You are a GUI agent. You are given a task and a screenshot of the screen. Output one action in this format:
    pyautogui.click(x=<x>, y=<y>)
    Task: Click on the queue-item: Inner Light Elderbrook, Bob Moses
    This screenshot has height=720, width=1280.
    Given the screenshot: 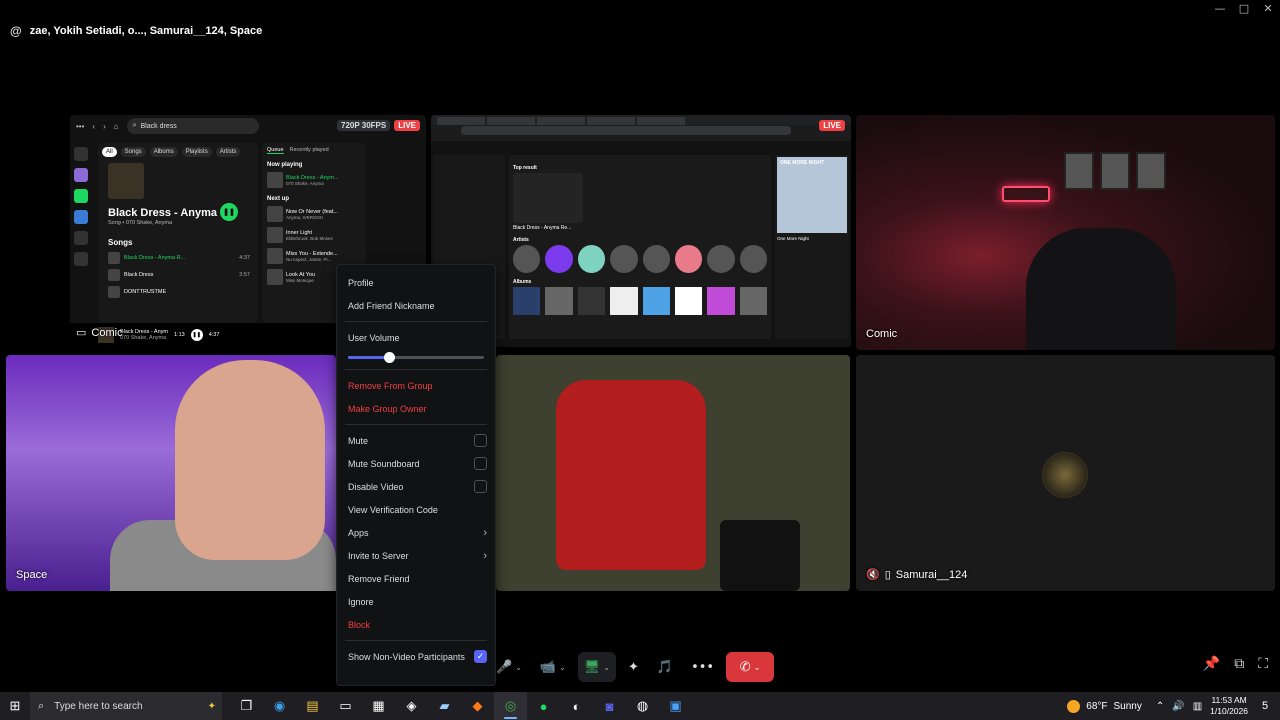 What is the action you would take?
    pyautogui.click(x=314, y=235)
    